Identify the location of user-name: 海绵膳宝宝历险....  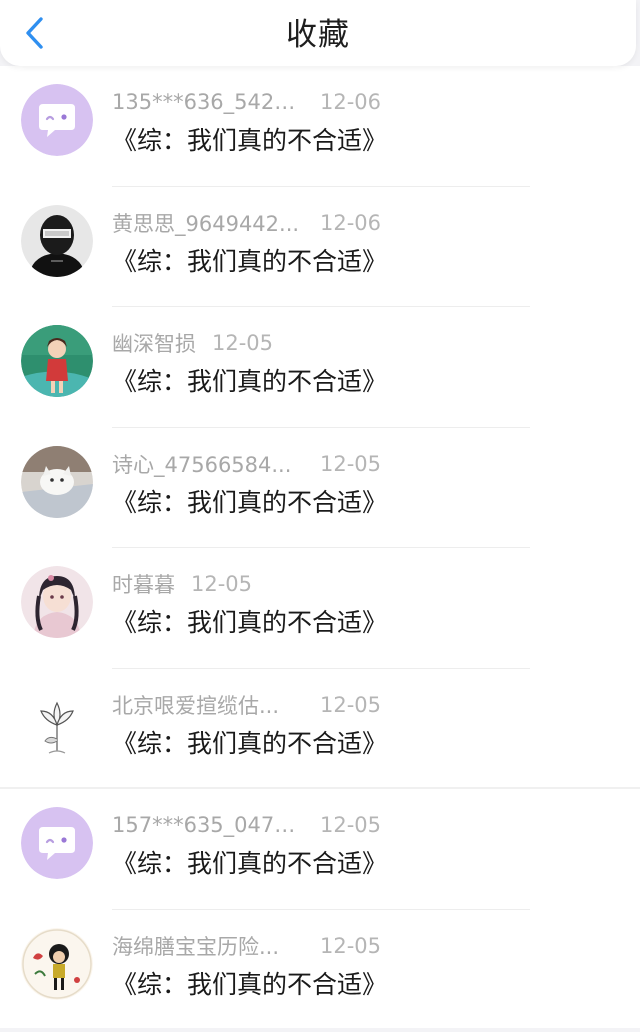
(195, 946).